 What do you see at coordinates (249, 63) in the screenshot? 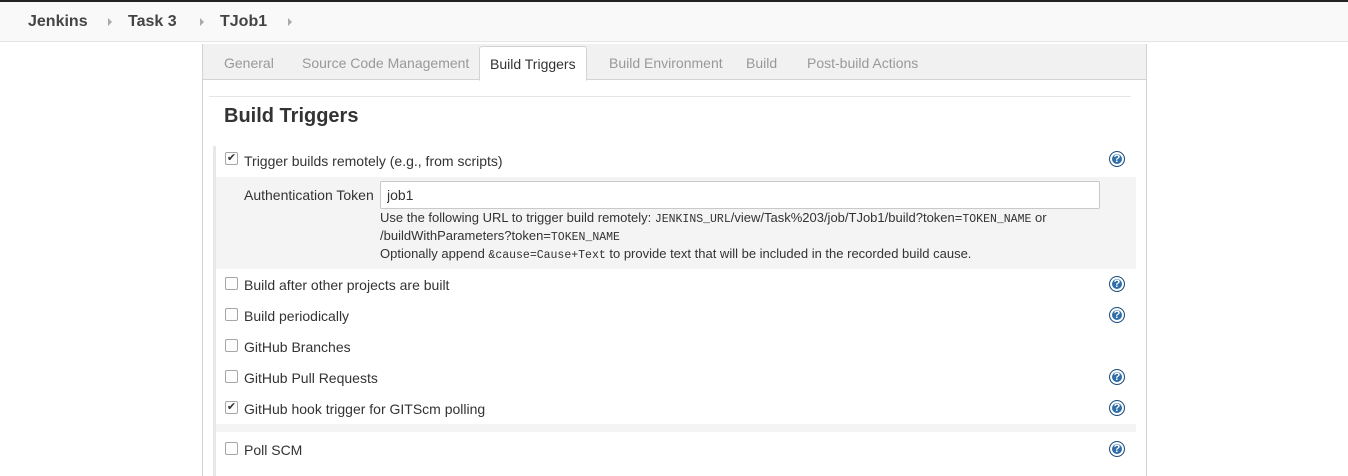
I see `tab-general: General` at bounding box center [249, 63].